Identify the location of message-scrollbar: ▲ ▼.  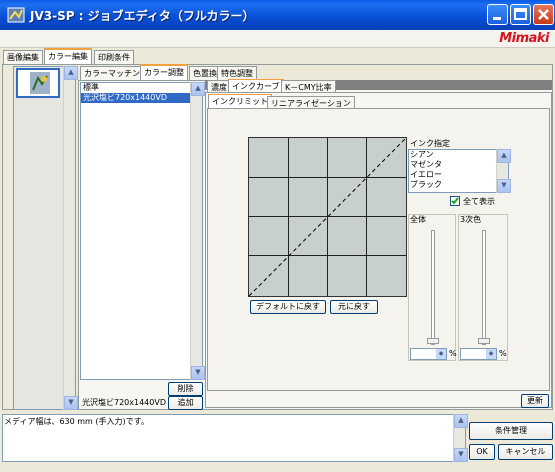
(460, 438).